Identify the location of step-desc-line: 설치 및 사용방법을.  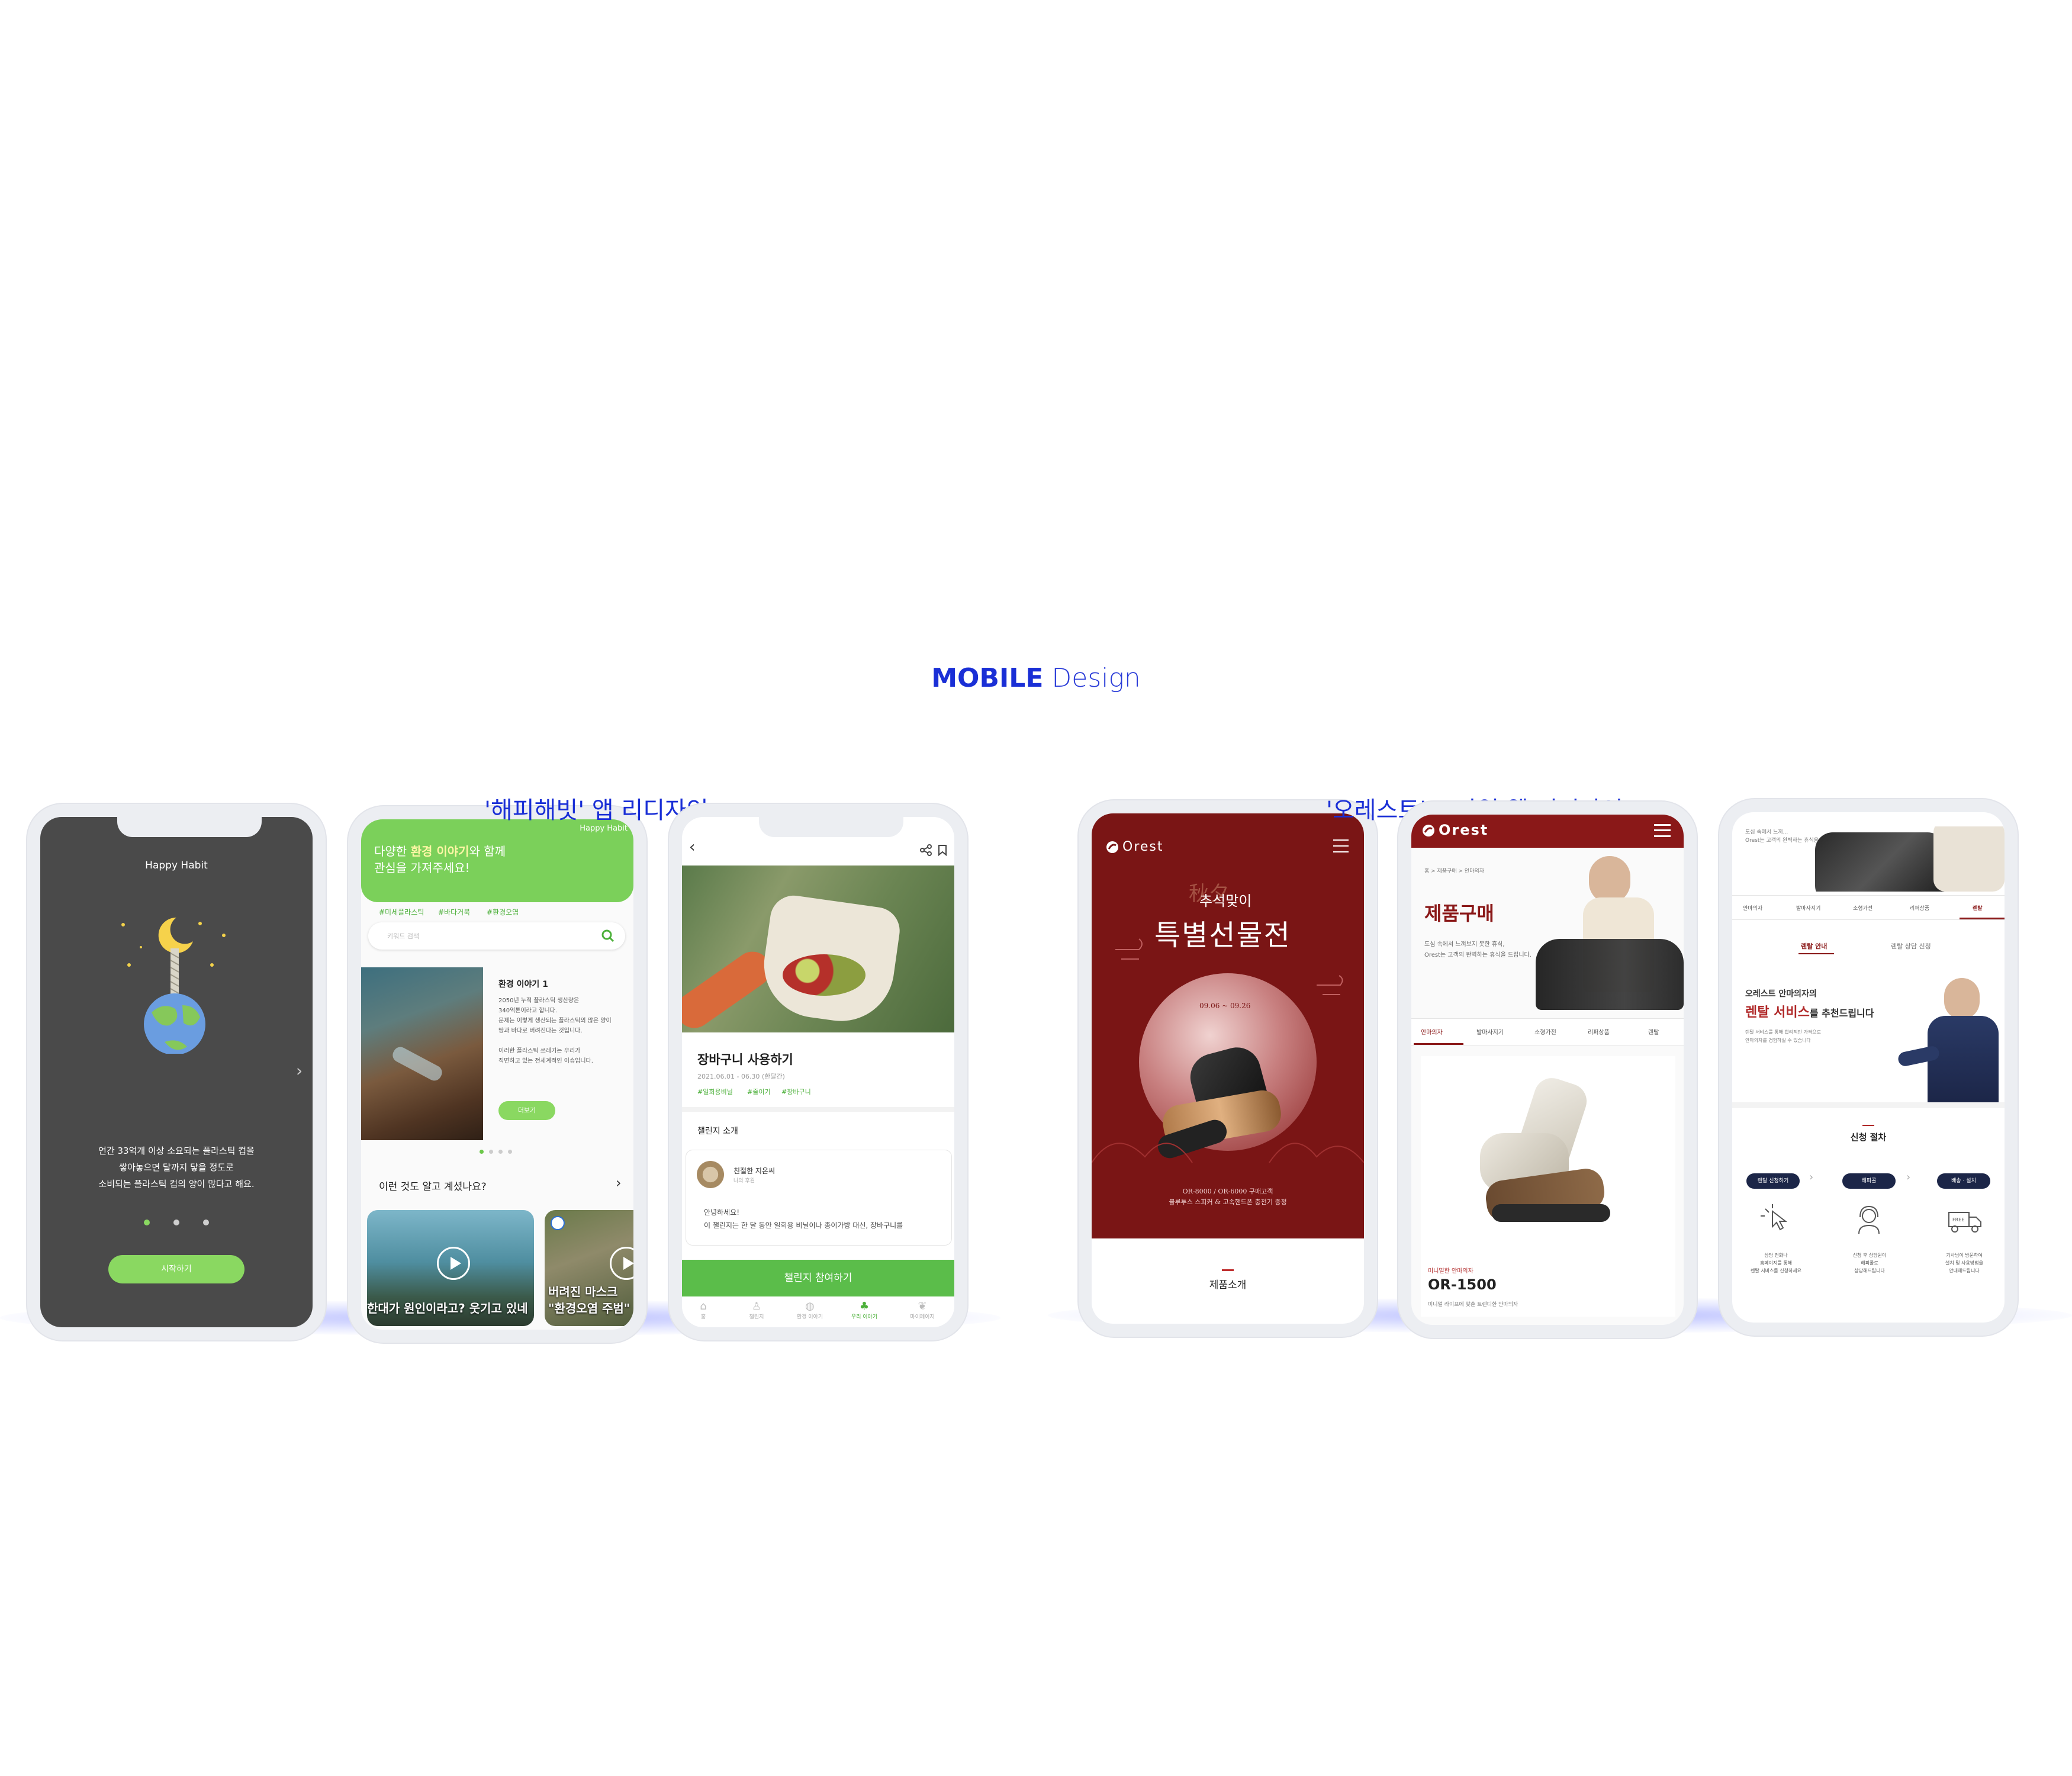
(1964, 1263).